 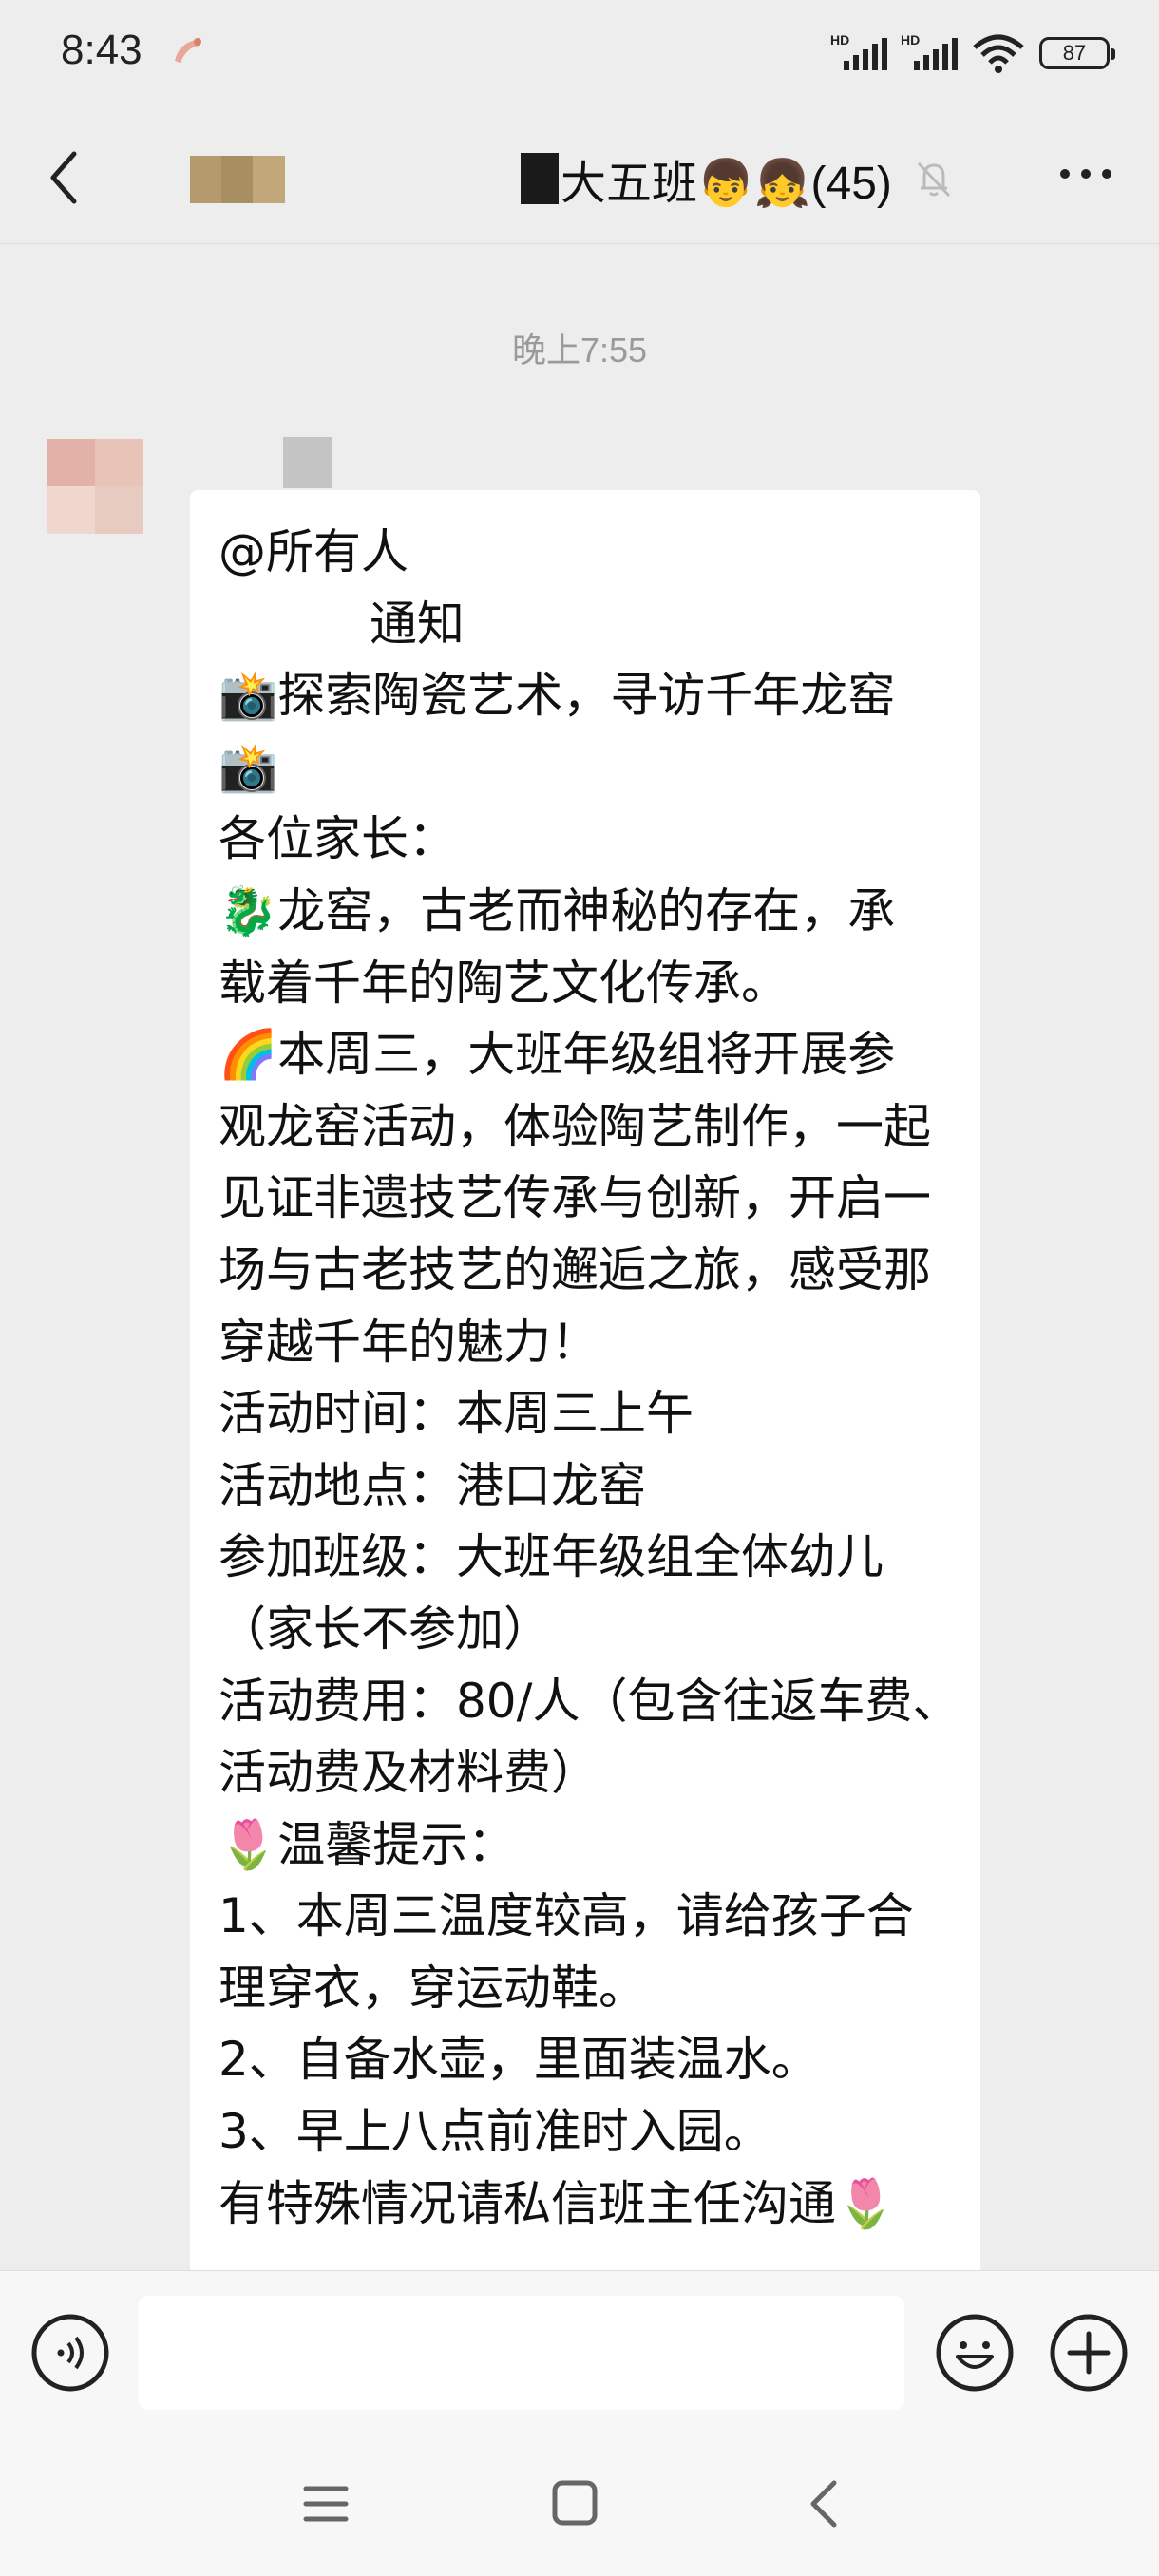 I want to click on more-icon, so click(x=1086, y=174).